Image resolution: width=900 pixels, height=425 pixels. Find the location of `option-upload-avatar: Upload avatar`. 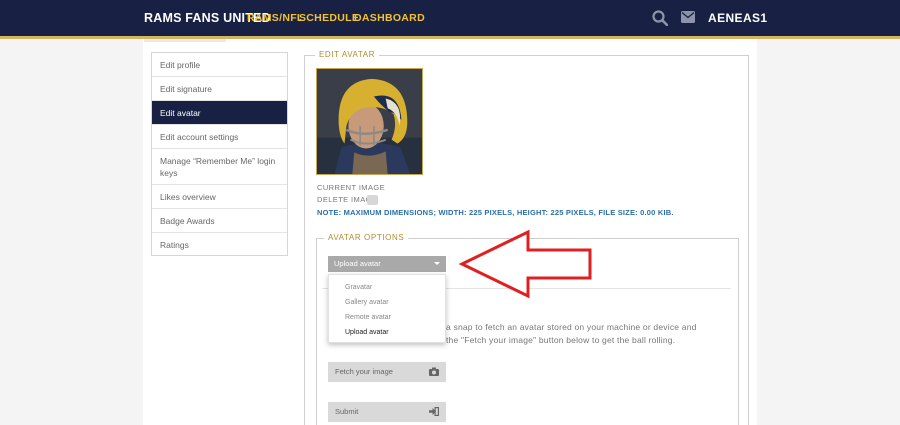

option-upload-avatar: Upload avatar is located at coordinates (367, 332).